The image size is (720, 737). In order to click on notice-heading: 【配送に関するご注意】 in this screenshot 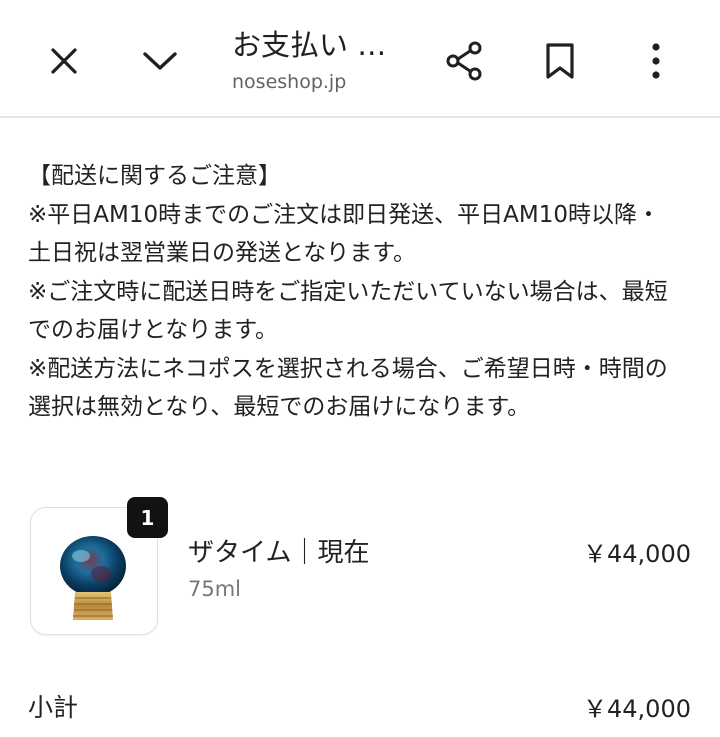, I will do `click(154, 176)`.